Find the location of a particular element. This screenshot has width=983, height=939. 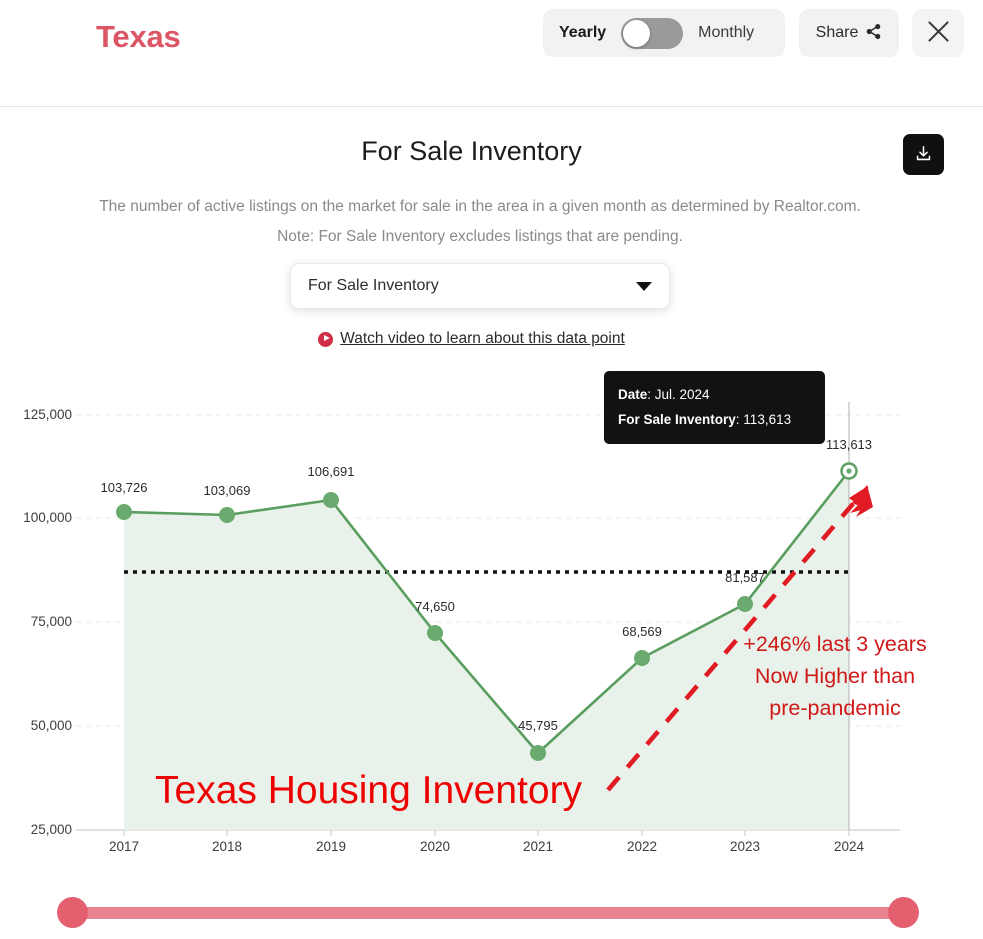

data-point-2019 is located at coordinates (331, 500).